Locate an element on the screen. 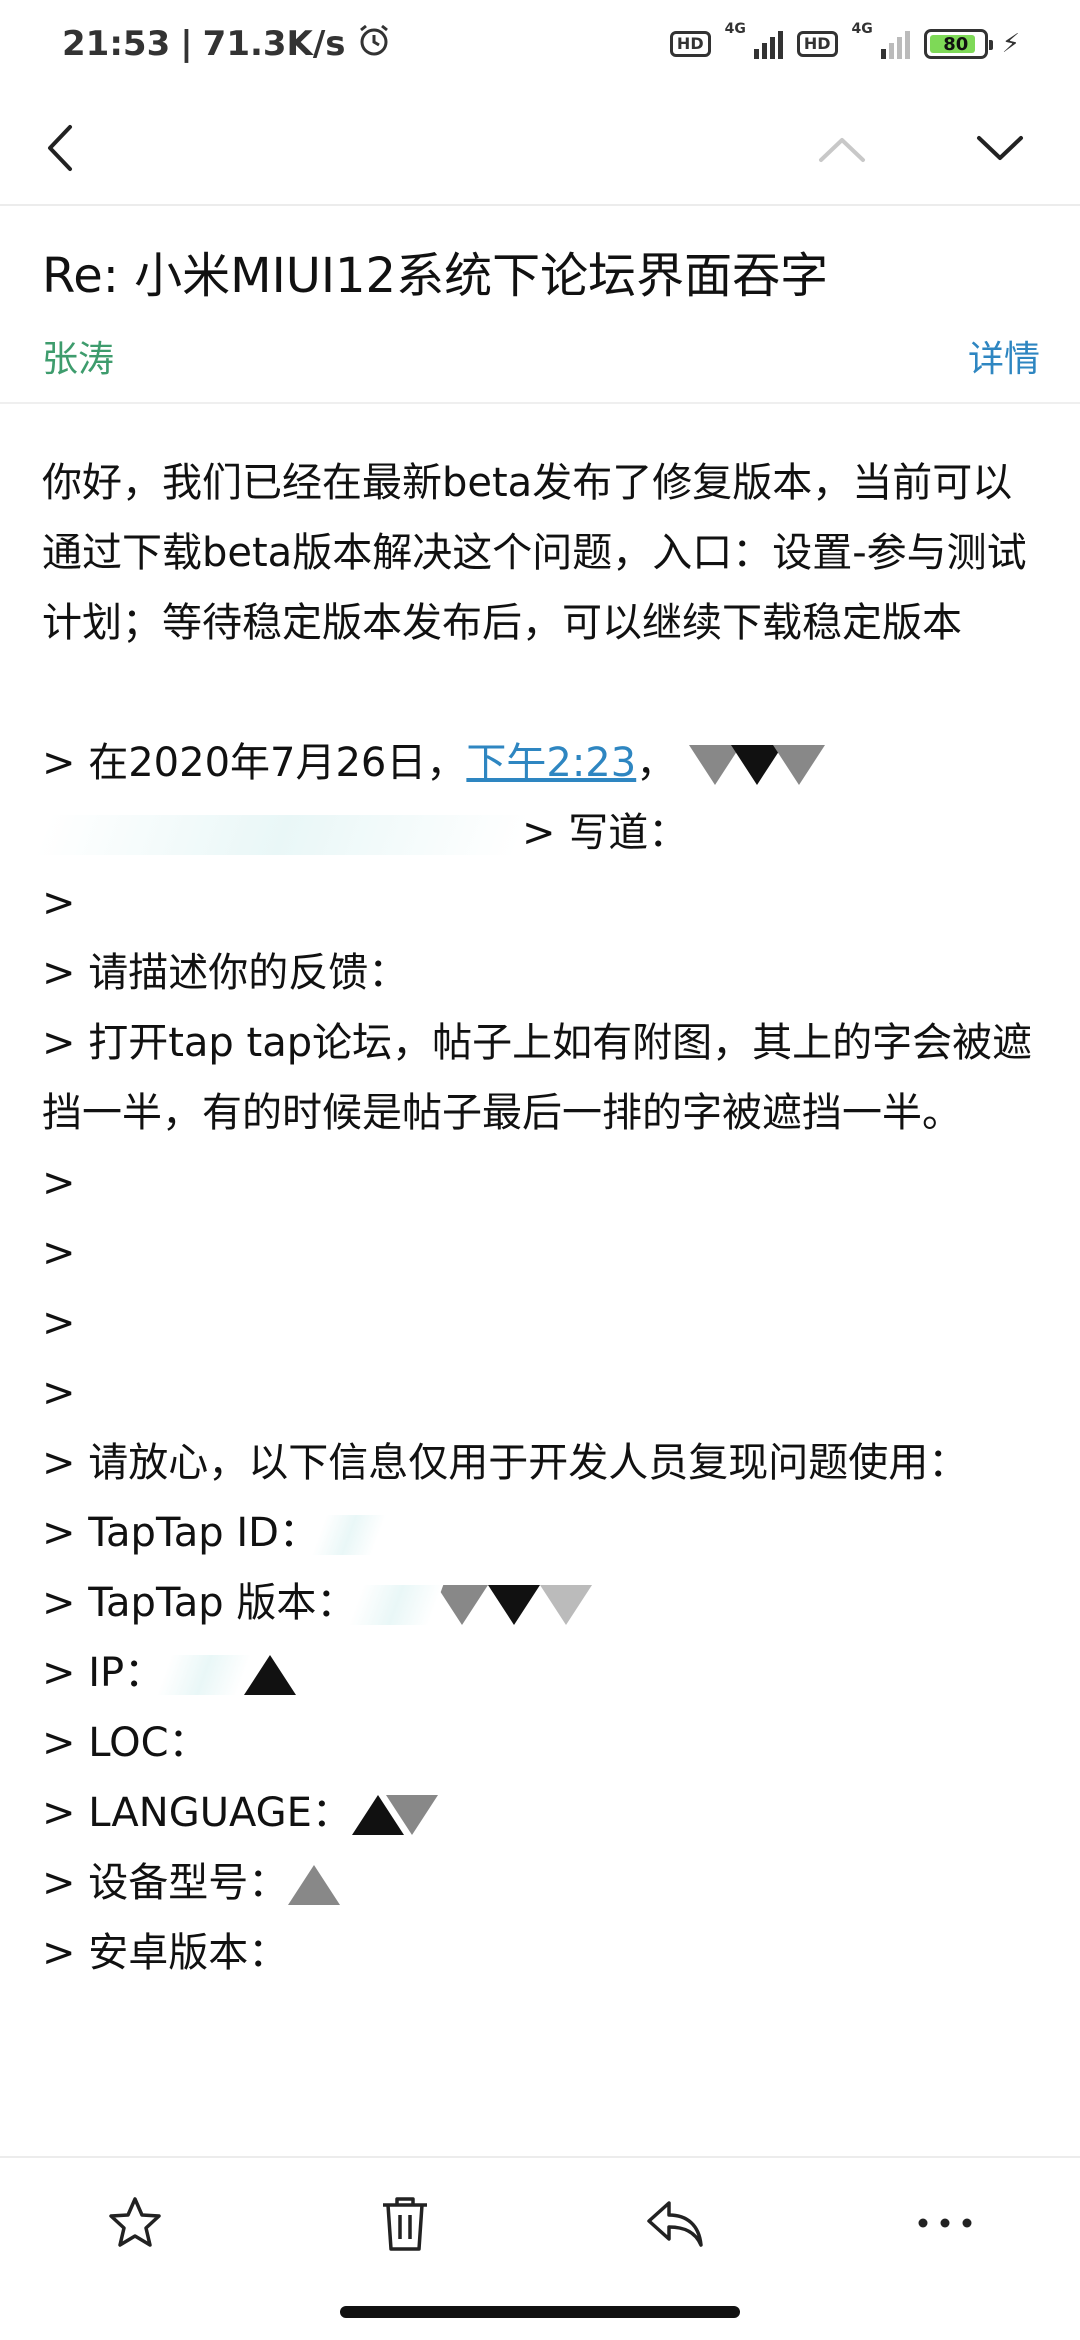 This screenshot has width=1080, height=2340. hd-badge-2: HD is located at coordinates (817, 44).